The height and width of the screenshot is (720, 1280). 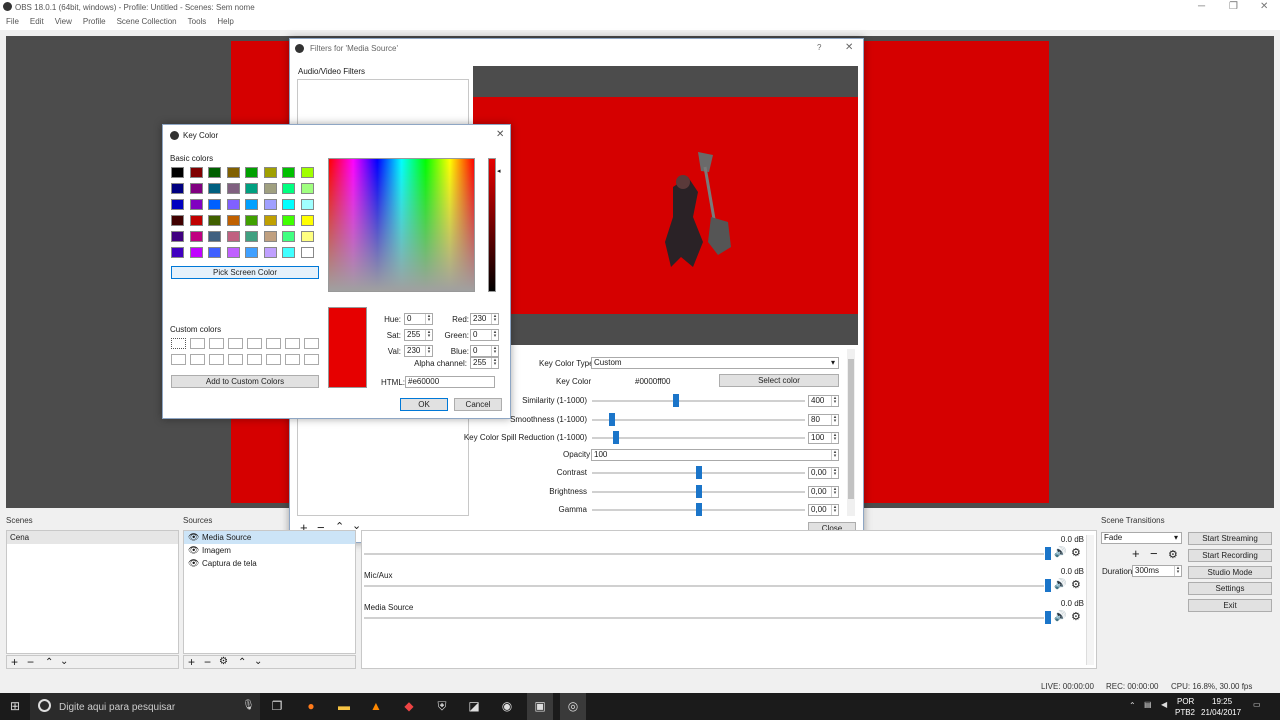 What do you see at coordinates (540, 706) in the screenshot?
I see `film-app-icon: ▣` at bounding box center [540, 706].